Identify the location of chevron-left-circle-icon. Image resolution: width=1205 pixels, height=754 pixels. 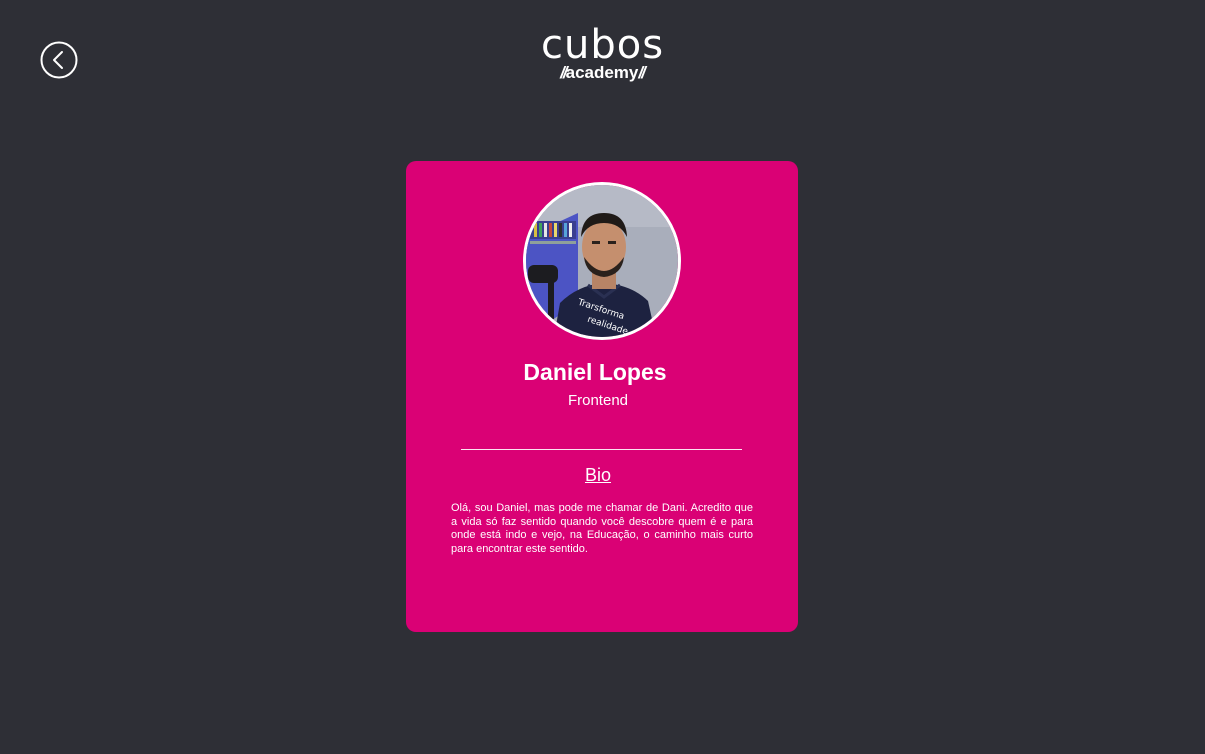
(59, 60).